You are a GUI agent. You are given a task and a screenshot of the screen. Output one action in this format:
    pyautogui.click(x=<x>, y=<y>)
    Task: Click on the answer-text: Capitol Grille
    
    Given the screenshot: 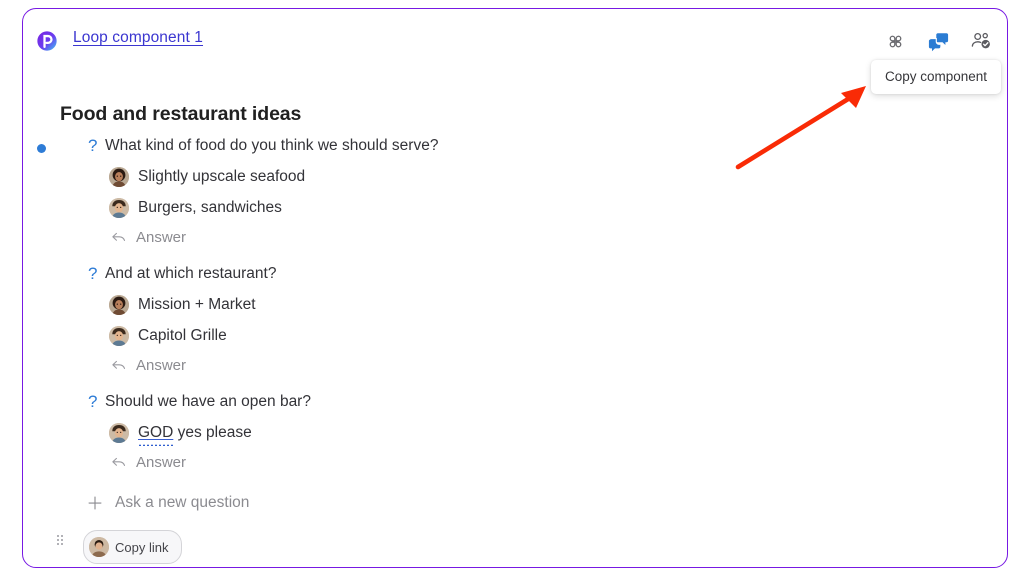 What is the action you would take?
    pyautogui.click(x=182, y=335)
    